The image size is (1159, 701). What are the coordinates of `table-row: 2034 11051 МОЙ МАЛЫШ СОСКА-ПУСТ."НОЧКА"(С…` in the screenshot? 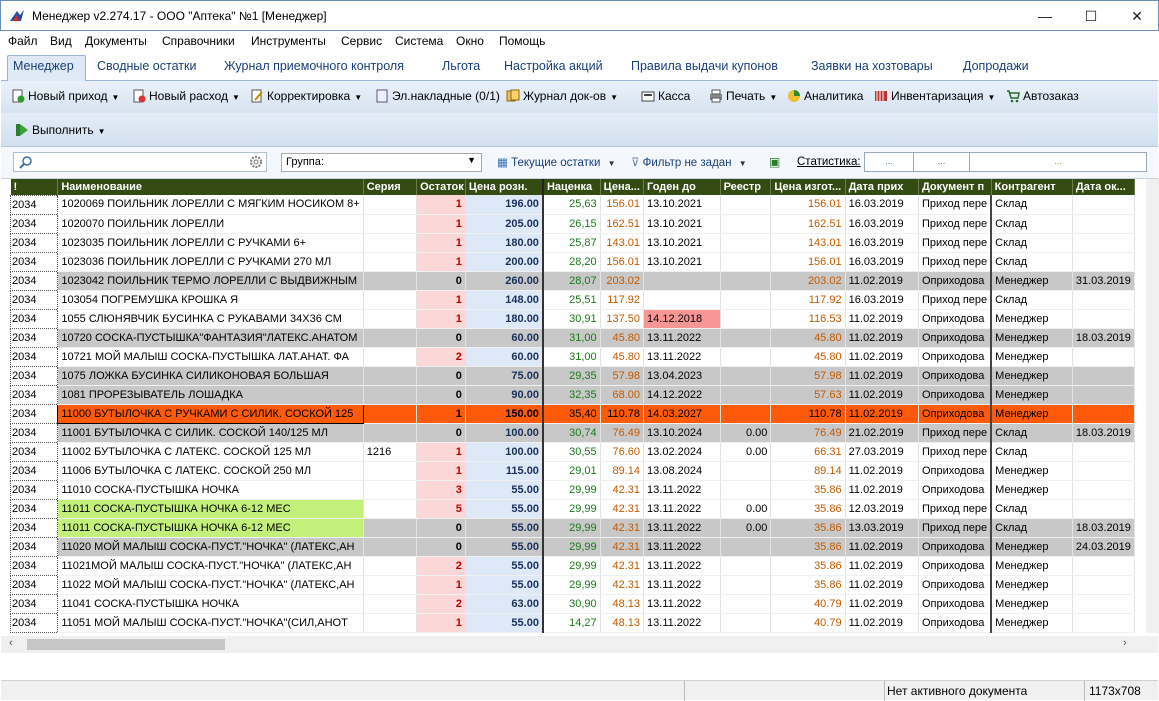 It's located at (572, 622).